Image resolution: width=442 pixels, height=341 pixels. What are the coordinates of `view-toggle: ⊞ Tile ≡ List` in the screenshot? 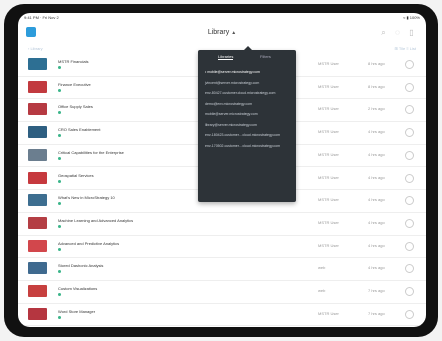 It's located at (405, 48).